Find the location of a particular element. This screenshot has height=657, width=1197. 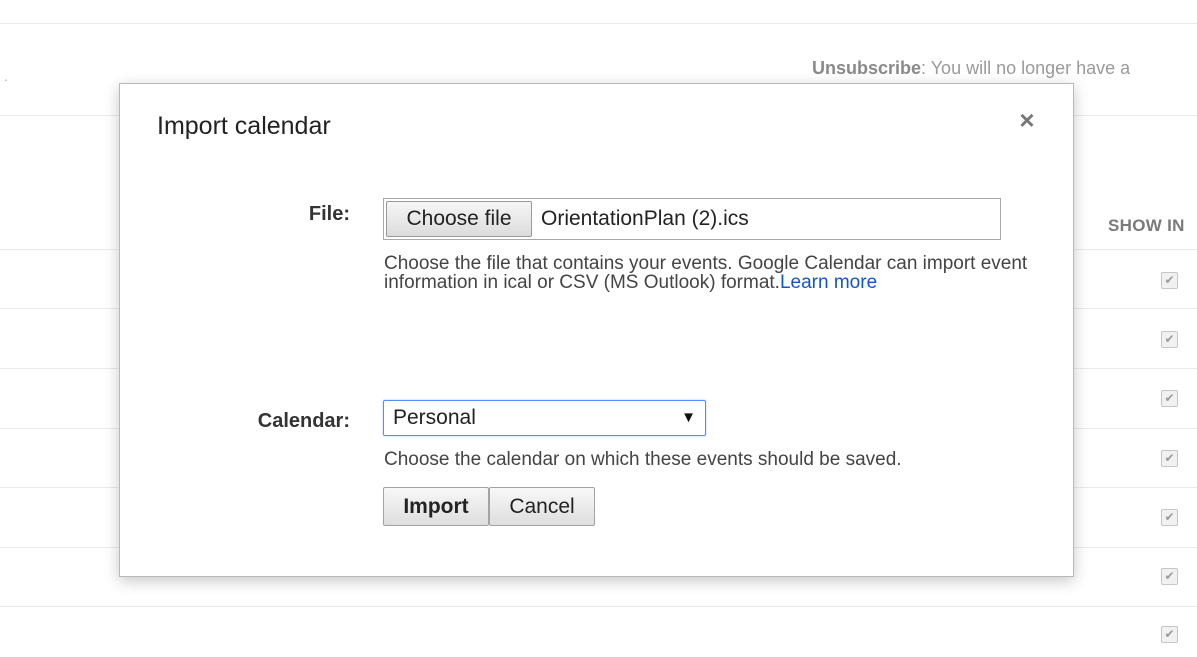

unsubscribe-note: Unsubscribe: You will no longer have a is located at coordinates (971, 68).